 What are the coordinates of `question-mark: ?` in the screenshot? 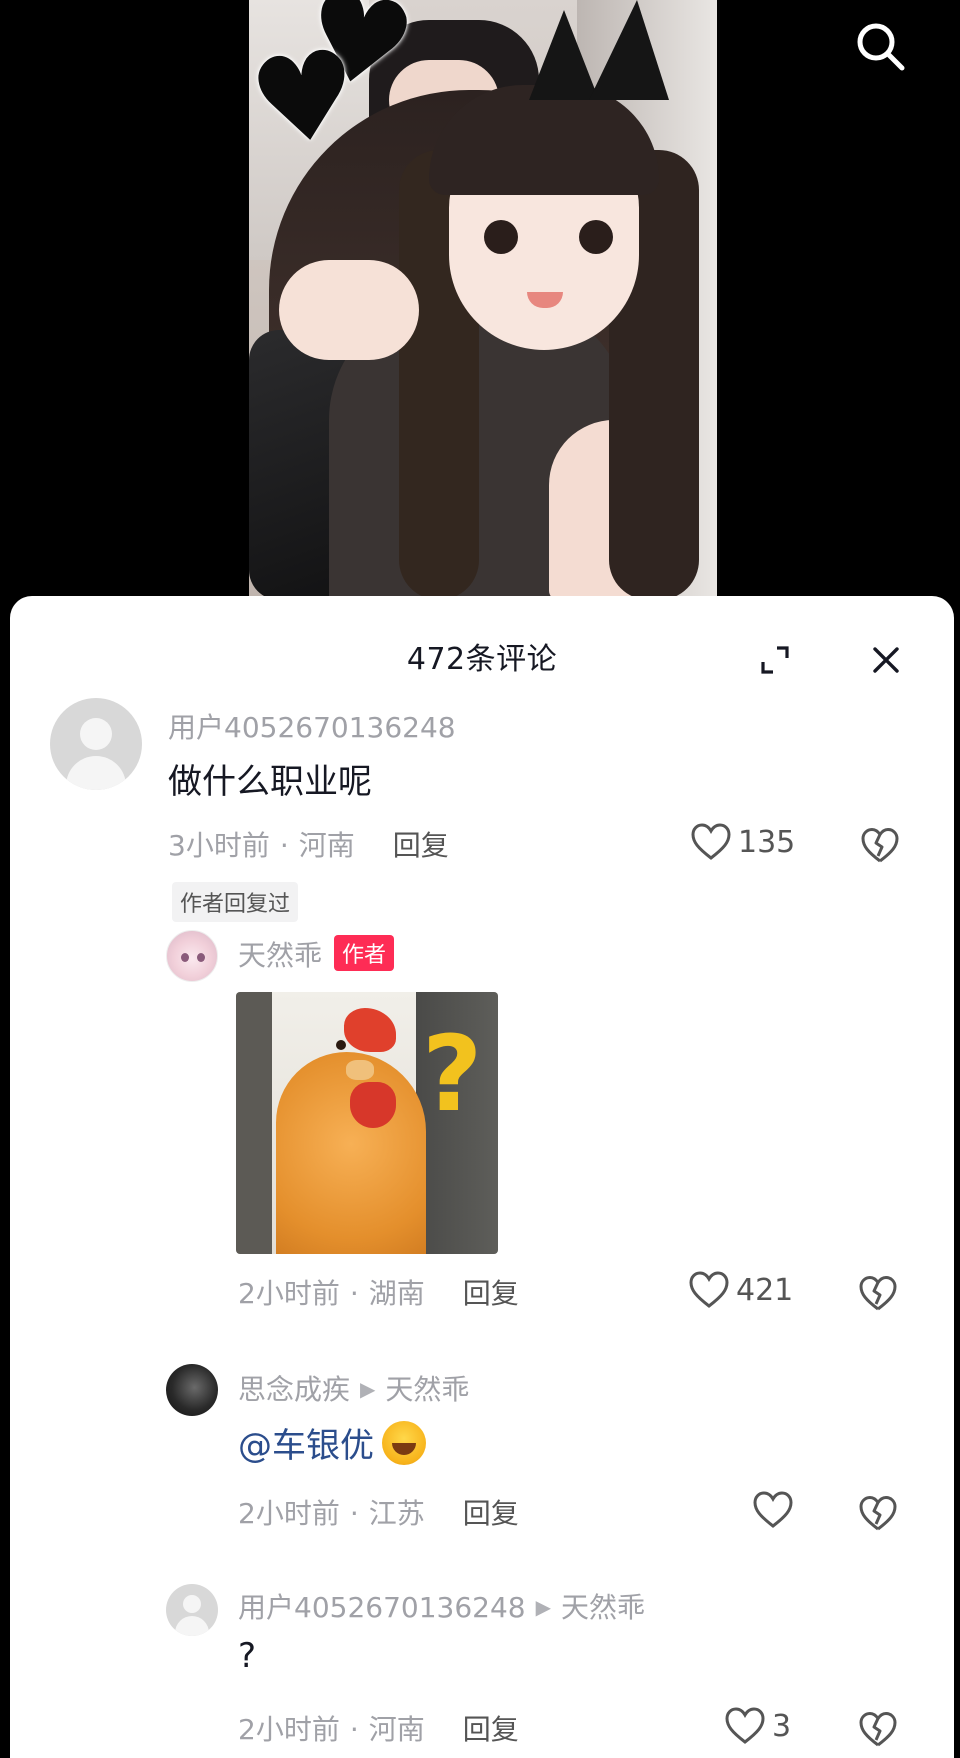 It's located at (452, 1074).